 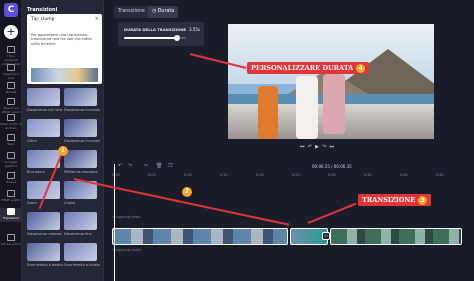 What do you see at coordinates (289, 11) in the screenshot?
I see `top-bar: Transizione ◷ Durata` at bounding box center [289, 11].